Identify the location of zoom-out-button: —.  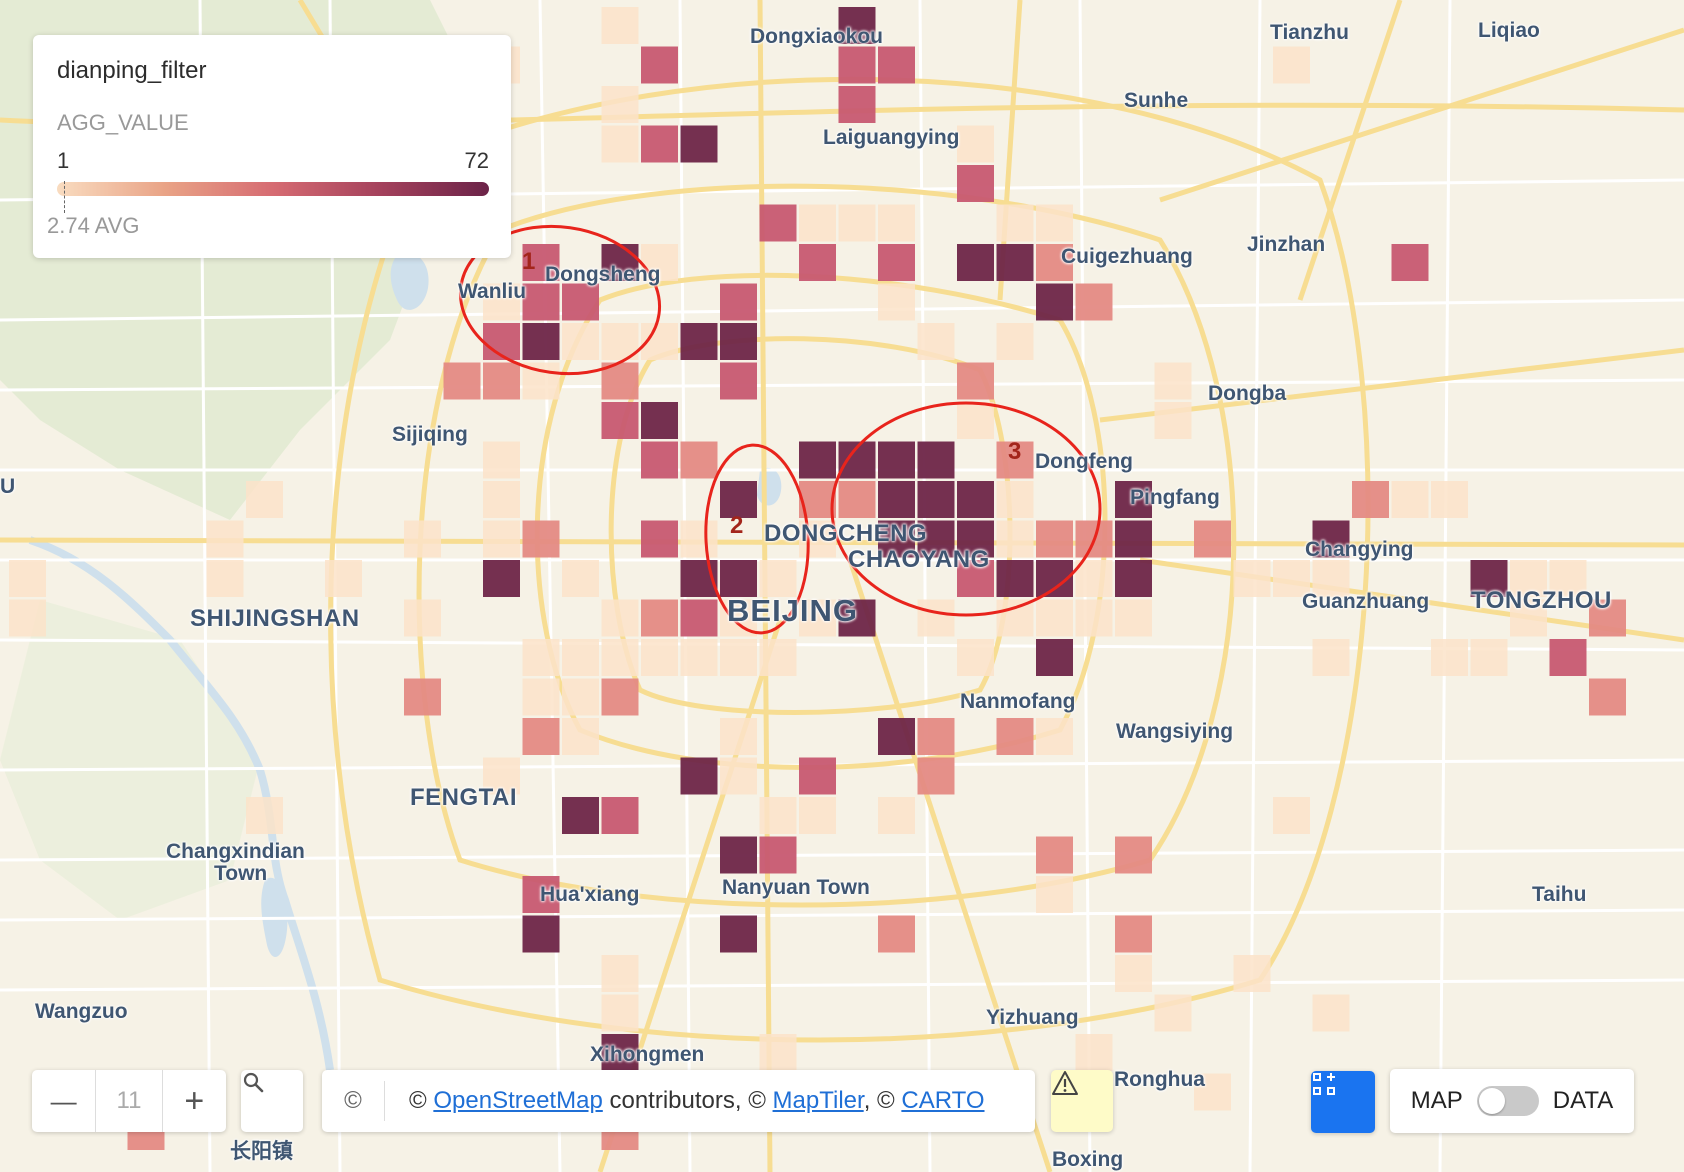
(63, 1101).